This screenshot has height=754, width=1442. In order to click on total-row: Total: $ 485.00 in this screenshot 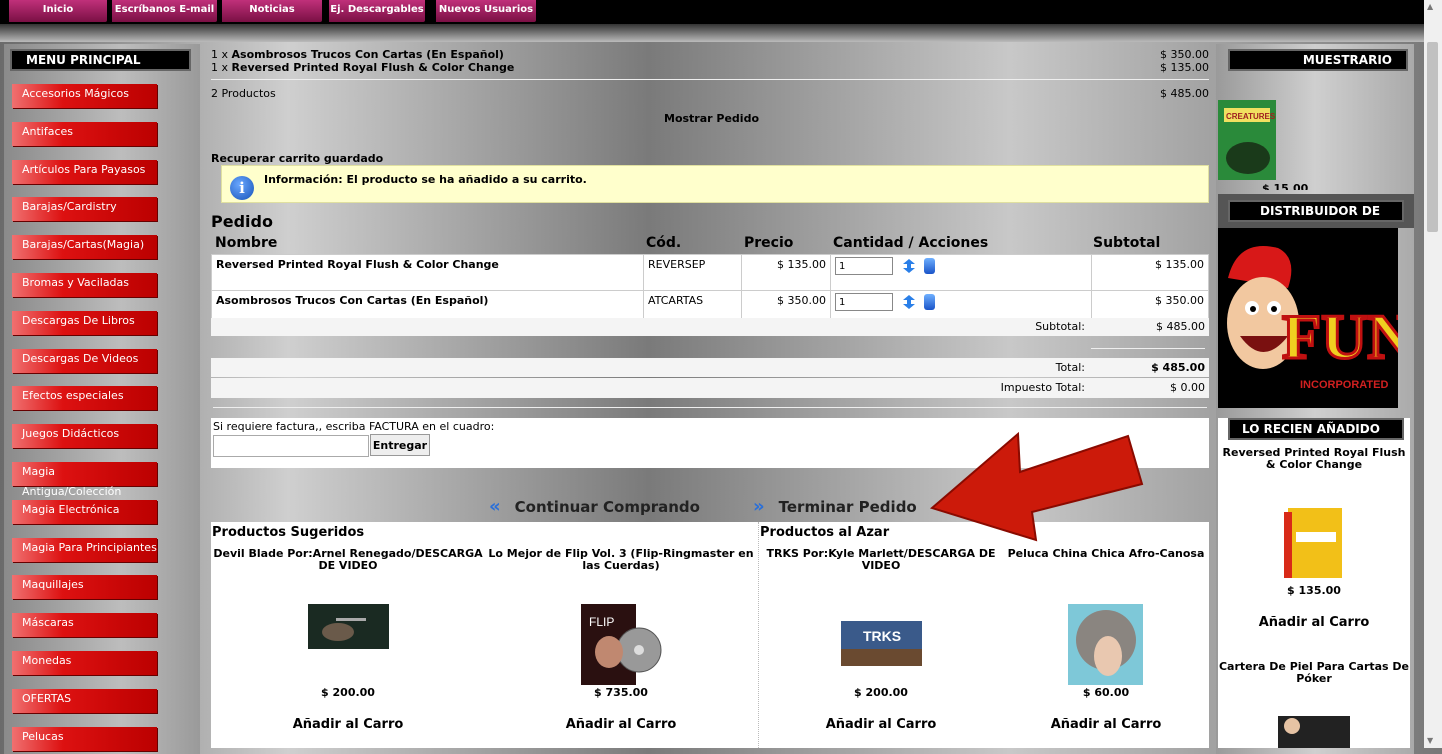, I will do `click(710, 367)`.